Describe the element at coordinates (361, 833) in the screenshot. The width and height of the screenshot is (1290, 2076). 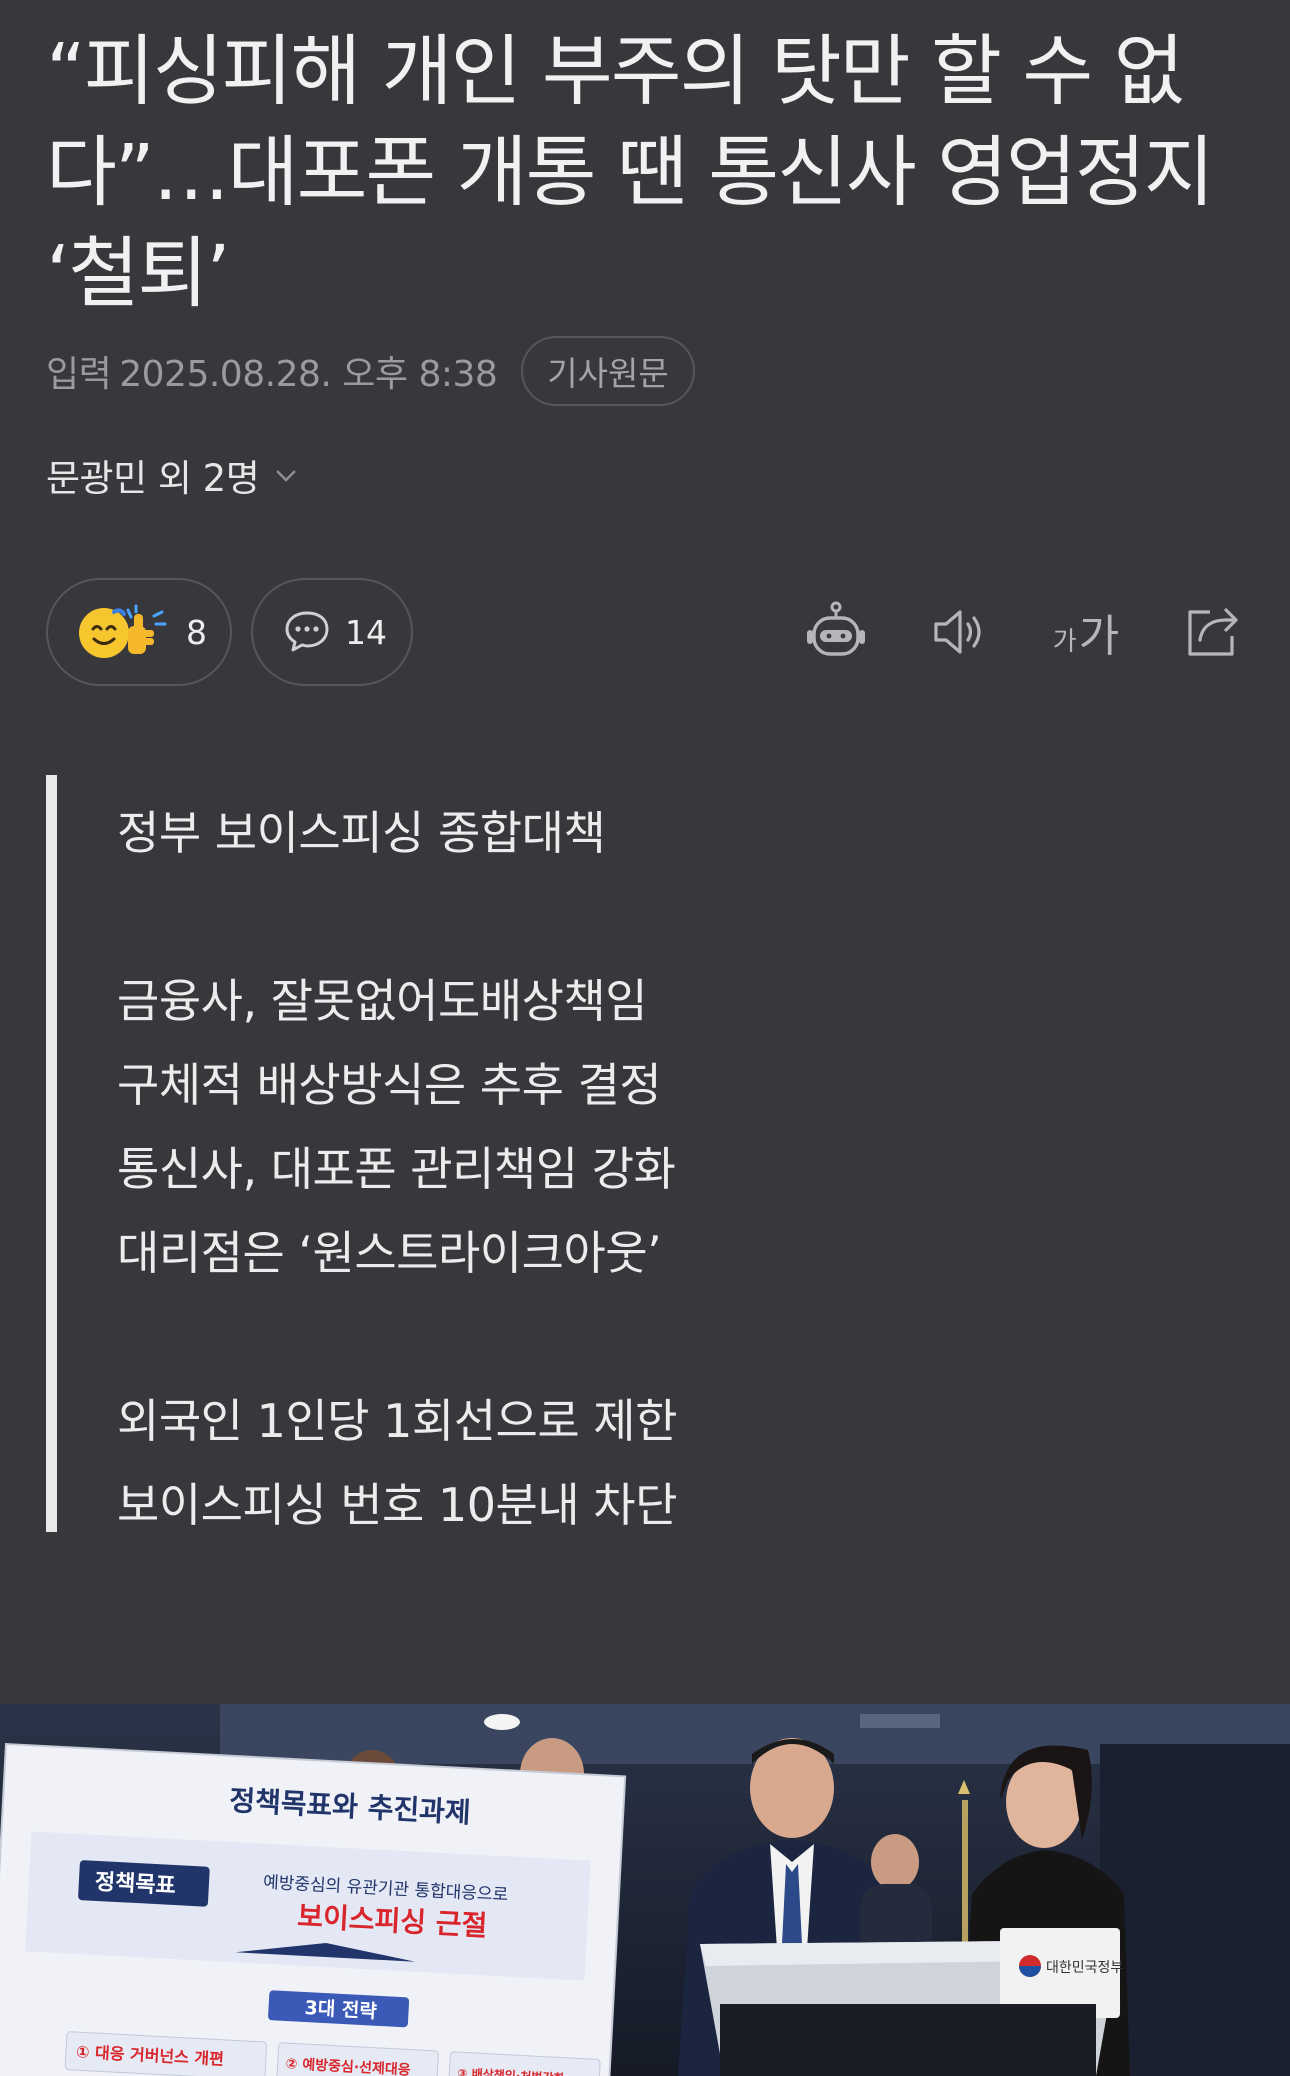
I see `summary-line-1: 정부 보이스피싱 종합대책` at that location.